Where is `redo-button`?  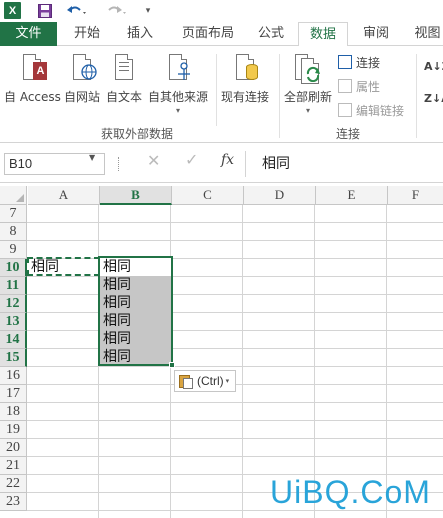 redo-button is located at coordinates (117, 11).